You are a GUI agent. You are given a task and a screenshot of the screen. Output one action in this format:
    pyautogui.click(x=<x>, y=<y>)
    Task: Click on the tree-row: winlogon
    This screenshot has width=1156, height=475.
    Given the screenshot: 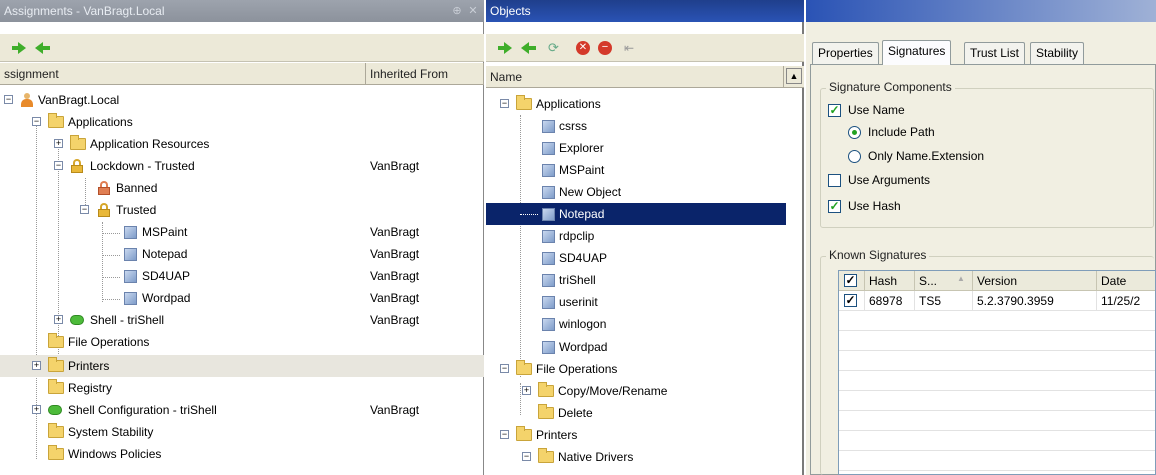 What is the action you would take?
    pyautogui.click(x=636, y=324)
    